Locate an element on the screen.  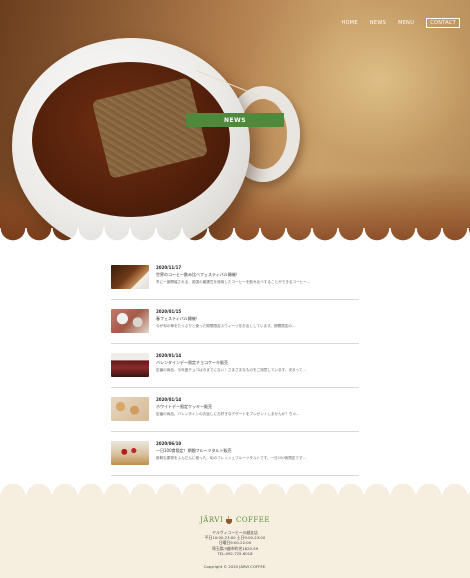
nav-menu: MENU is located at coordinates (406, 23).